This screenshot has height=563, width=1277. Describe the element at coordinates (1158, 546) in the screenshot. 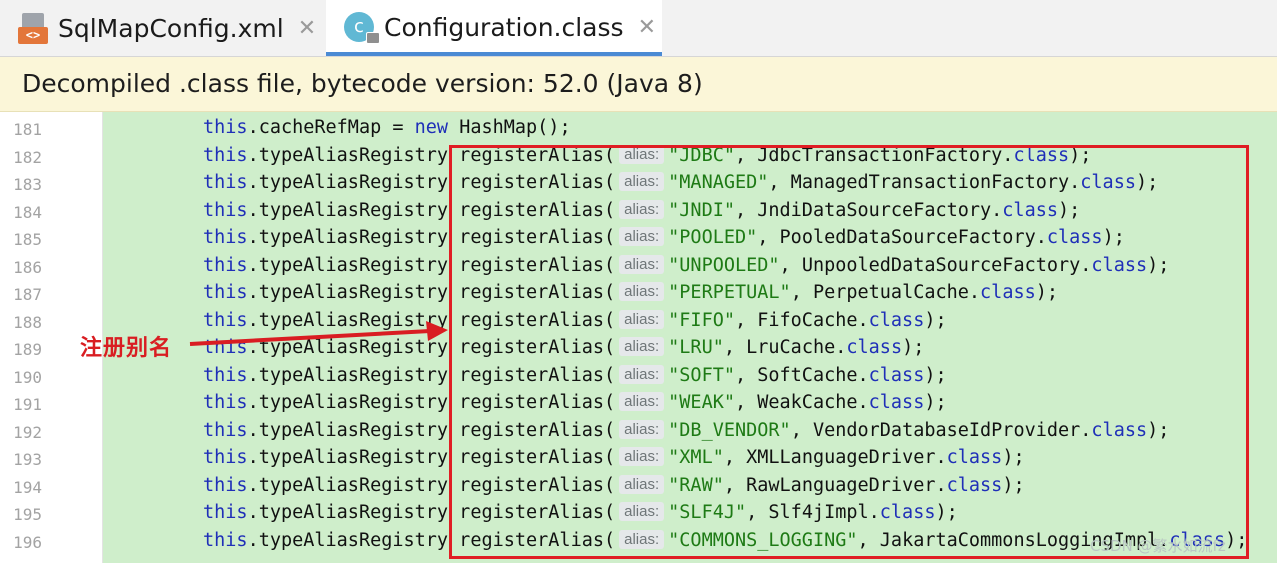

I see `watermark: CSDN @繁水如流fz` at that location.